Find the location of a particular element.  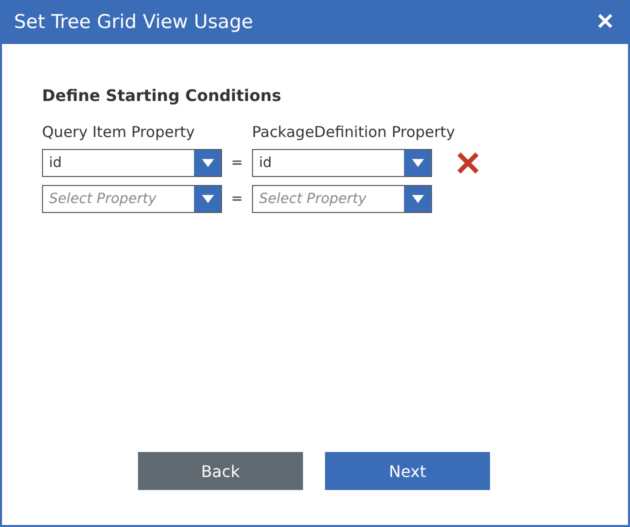

close-button: ✕ is located at coordinates (605, 22).